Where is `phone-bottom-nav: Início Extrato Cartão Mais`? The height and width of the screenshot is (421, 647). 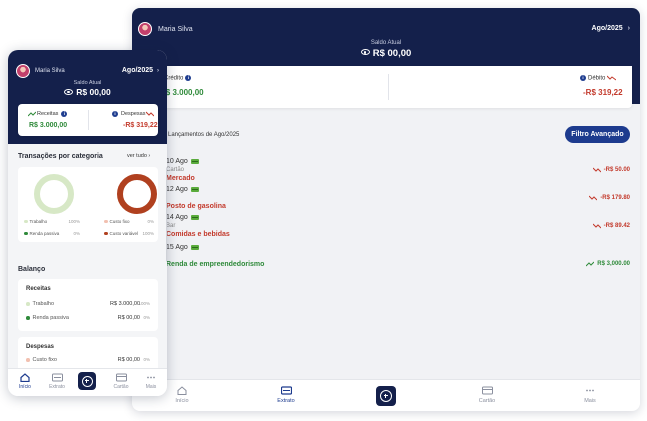 phone-bottom-nav: Início Extrato Cartão Mais is located at coordinates (87, 382).